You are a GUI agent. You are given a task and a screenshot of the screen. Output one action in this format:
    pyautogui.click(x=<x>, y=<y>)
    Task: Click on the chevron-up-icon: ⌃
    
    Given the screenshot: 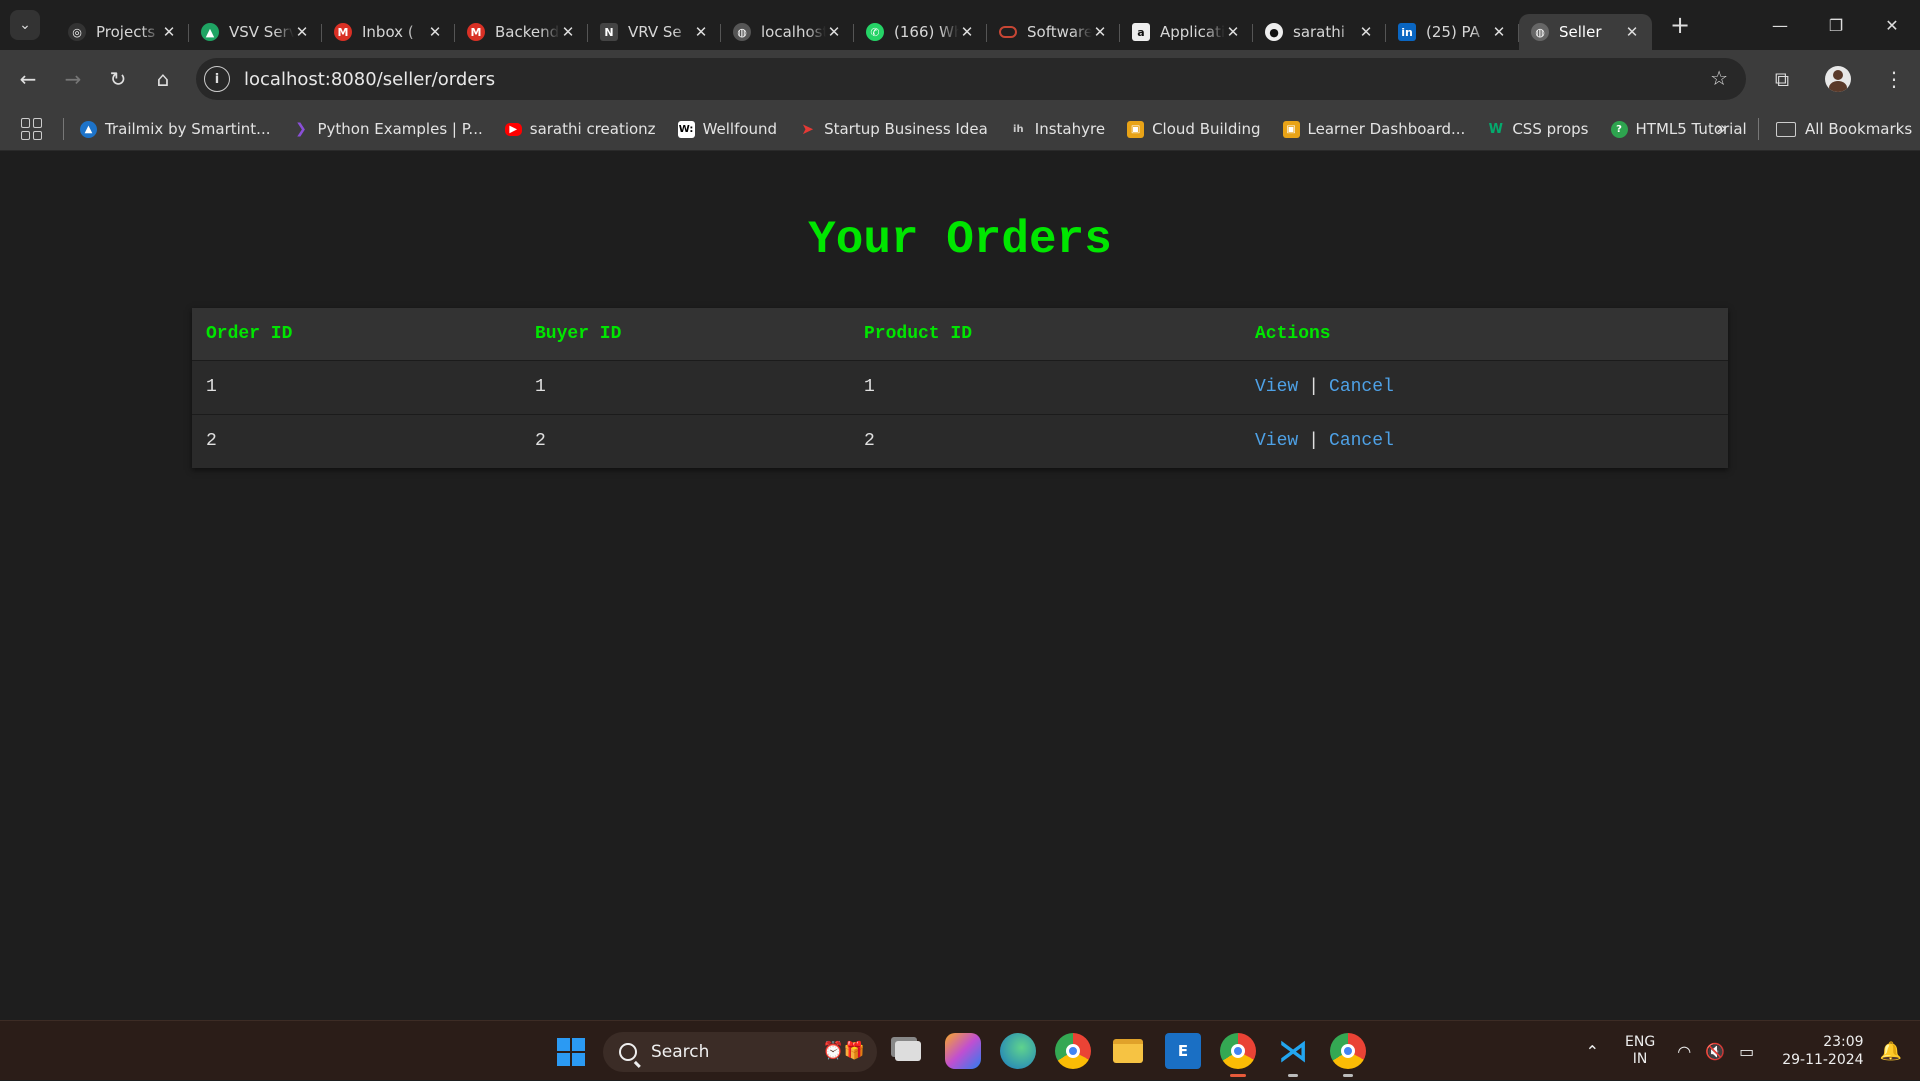 What is the action you would take?
    pyautogui.click(x=1592, y=1051)
    